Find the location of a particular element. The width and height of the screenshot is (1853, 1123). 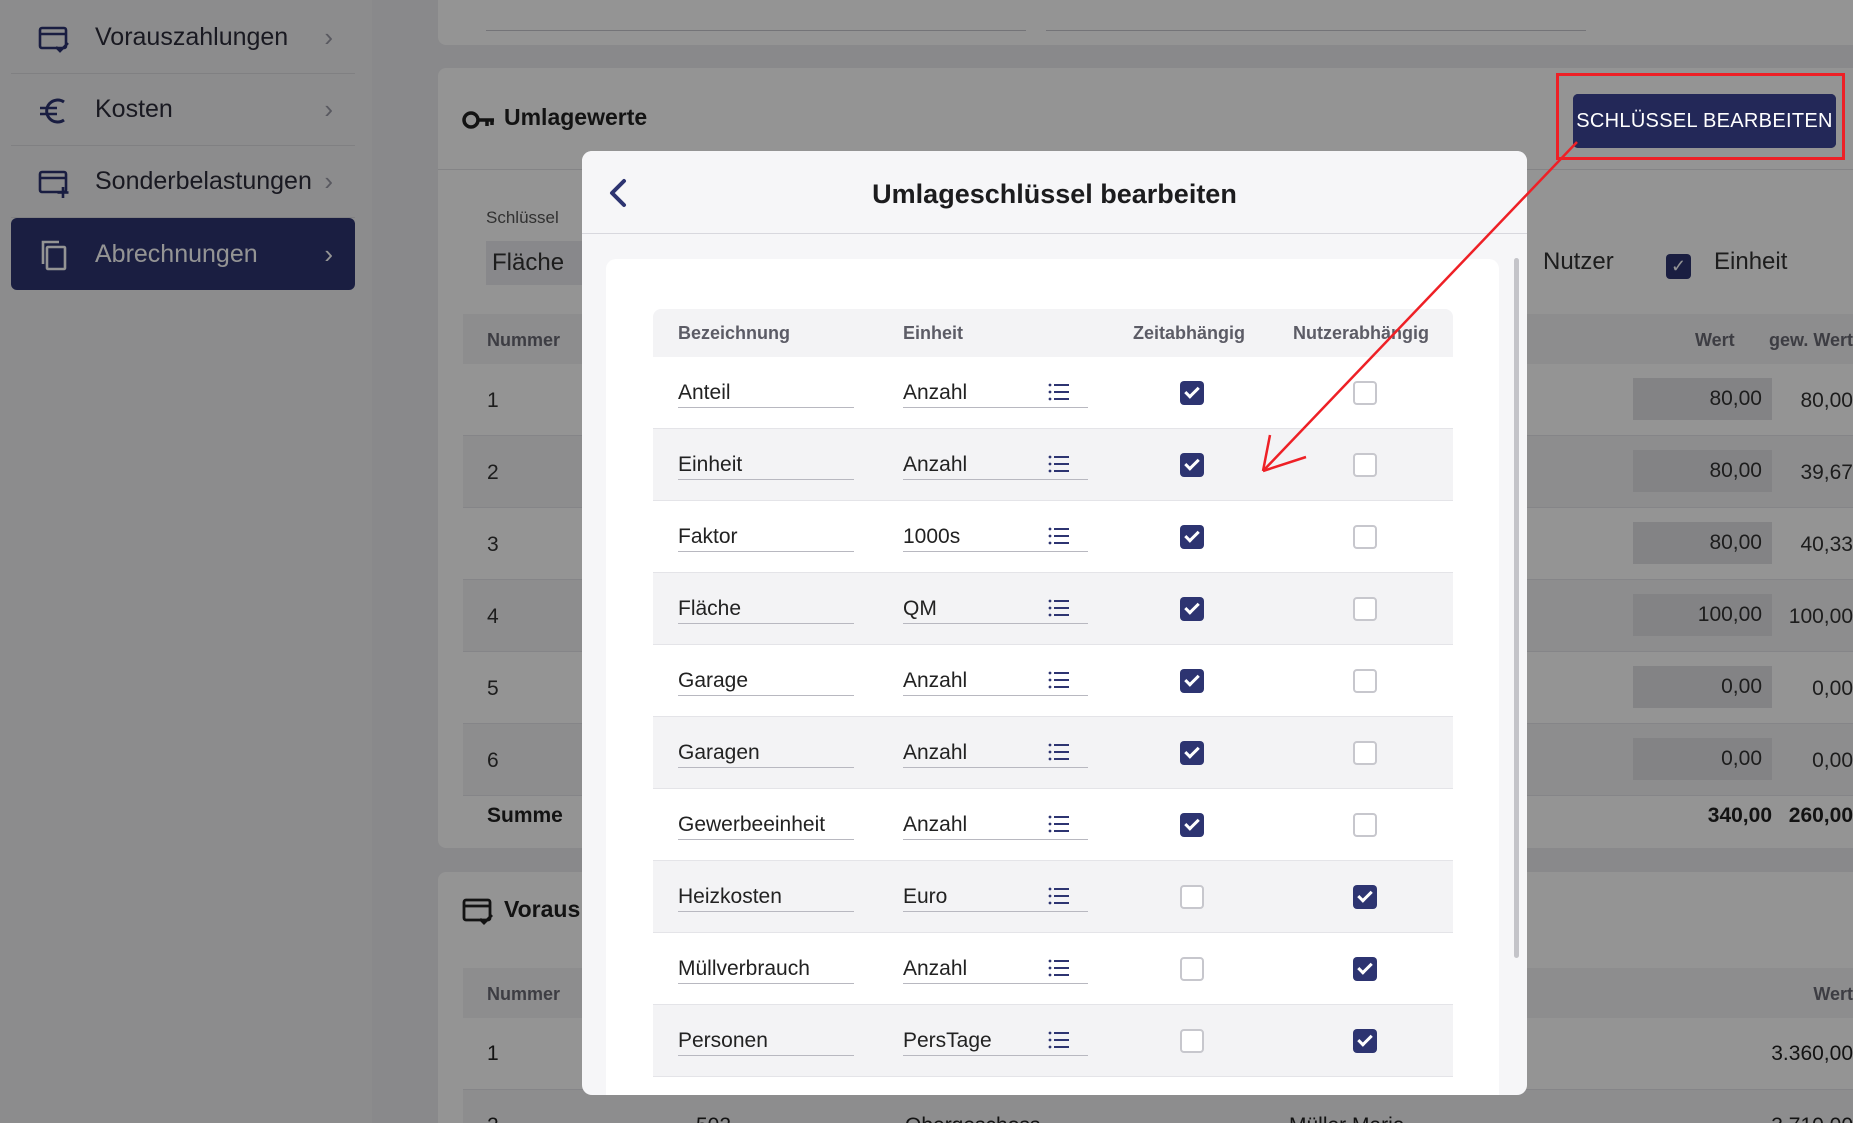

key-row: Gewerbeeinheit Anzahl is located at coordinates (1053, 825).